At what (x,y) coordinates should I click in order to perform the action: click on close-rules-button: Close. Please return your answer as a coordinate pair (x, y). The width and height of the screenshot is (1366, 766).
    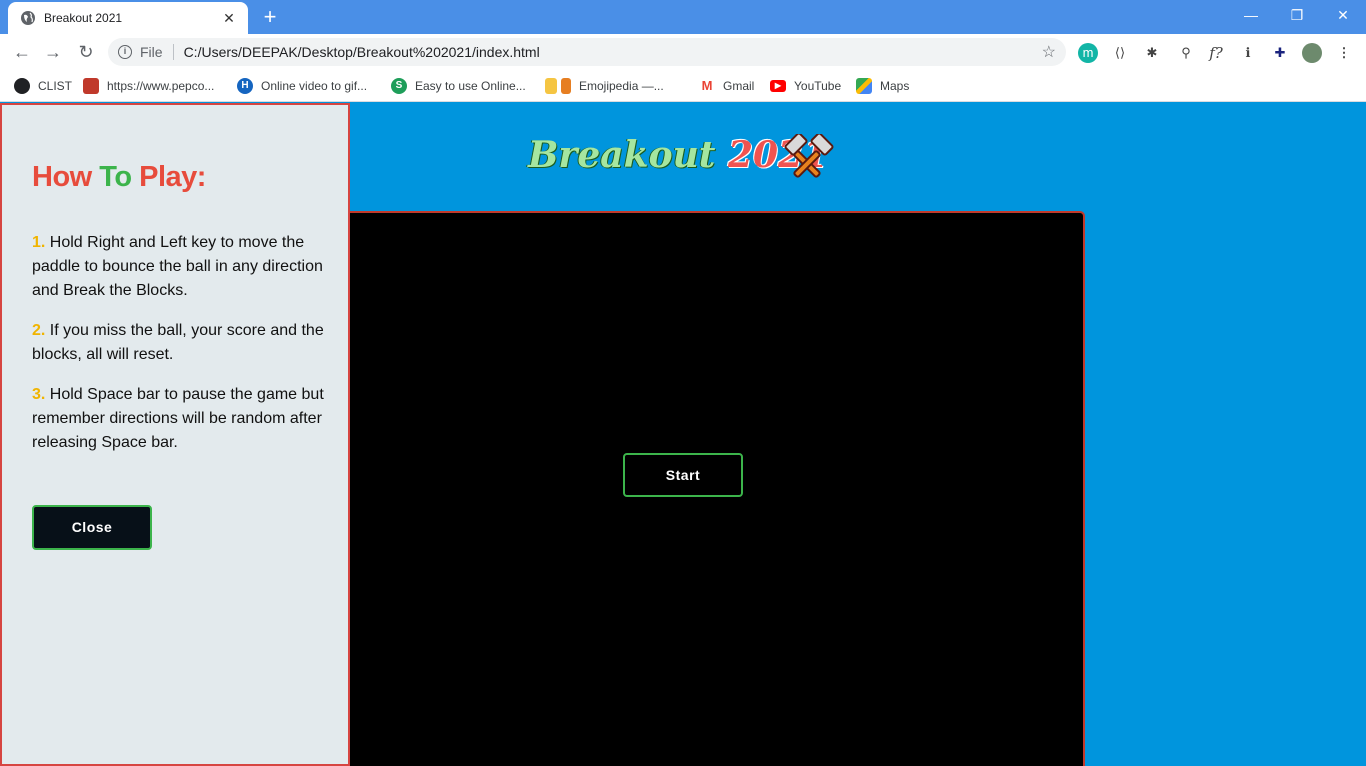
    Looking at the image, I should click on (92, 527).